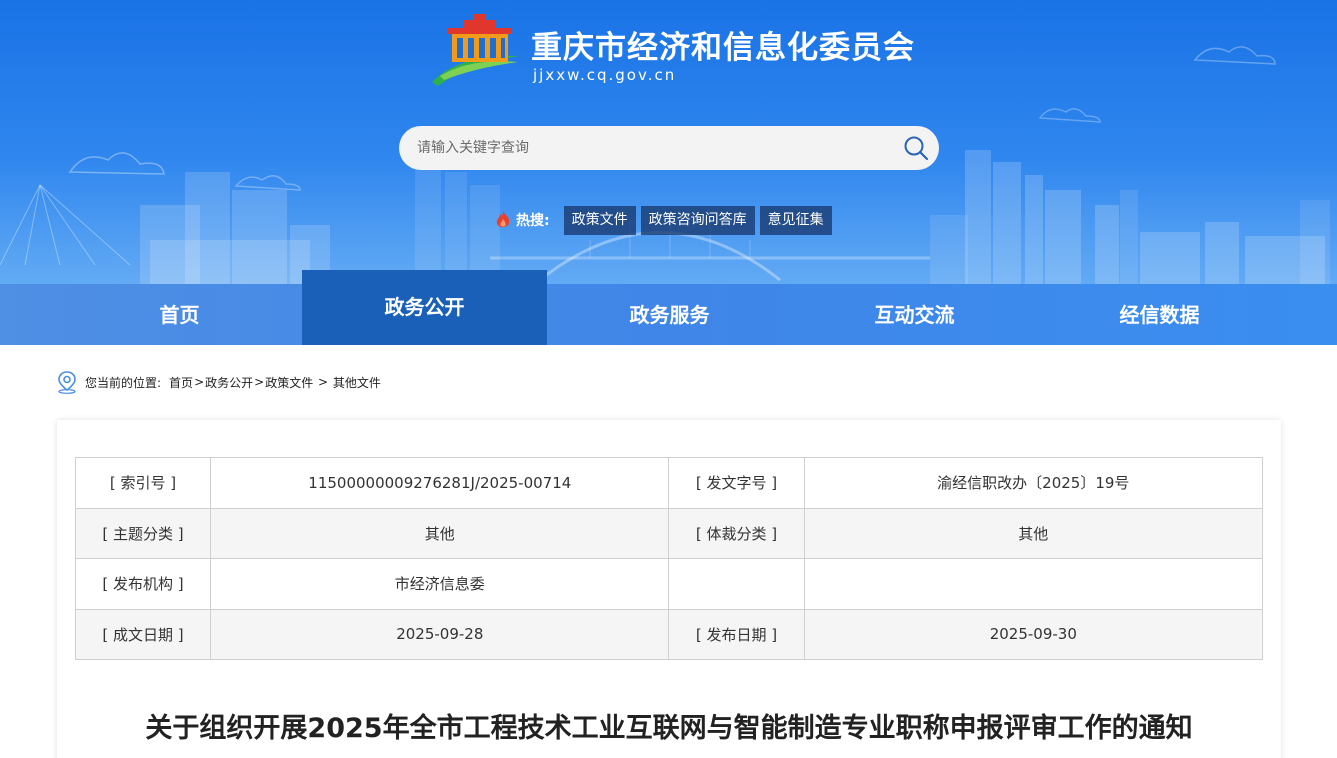 The width and height of the screenshot is (1337, 758). Describe the element at coordinates (476, 50) in the screenshot. I see `chongqing-building-logo-icon` at that location.